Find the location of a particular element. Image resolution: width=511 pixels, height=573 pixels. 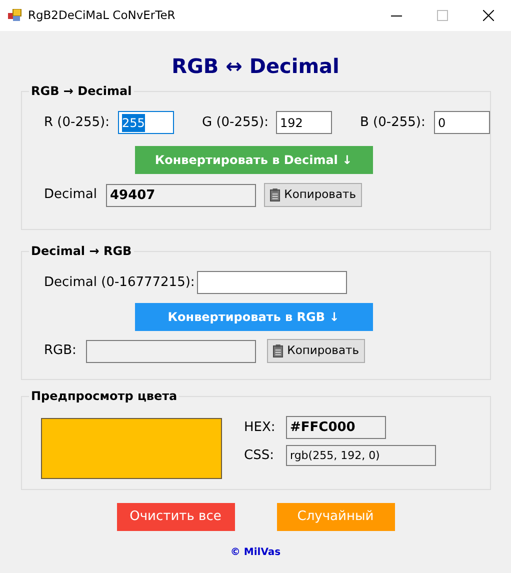

channel-input-field: 0 is located at coordinates (462, 122).